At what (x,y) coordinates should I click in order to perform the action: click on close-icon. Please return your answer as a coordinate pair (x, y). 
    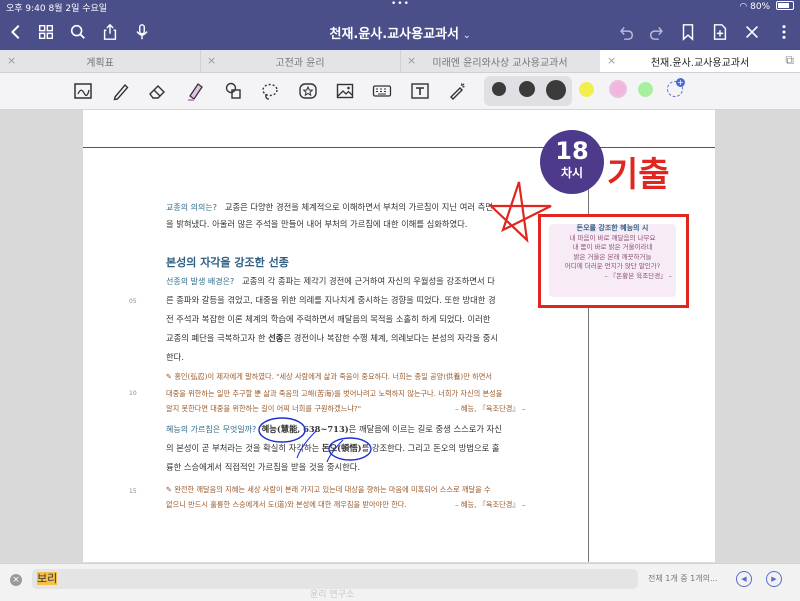
    Looking at the image, I should click on (752, 32).